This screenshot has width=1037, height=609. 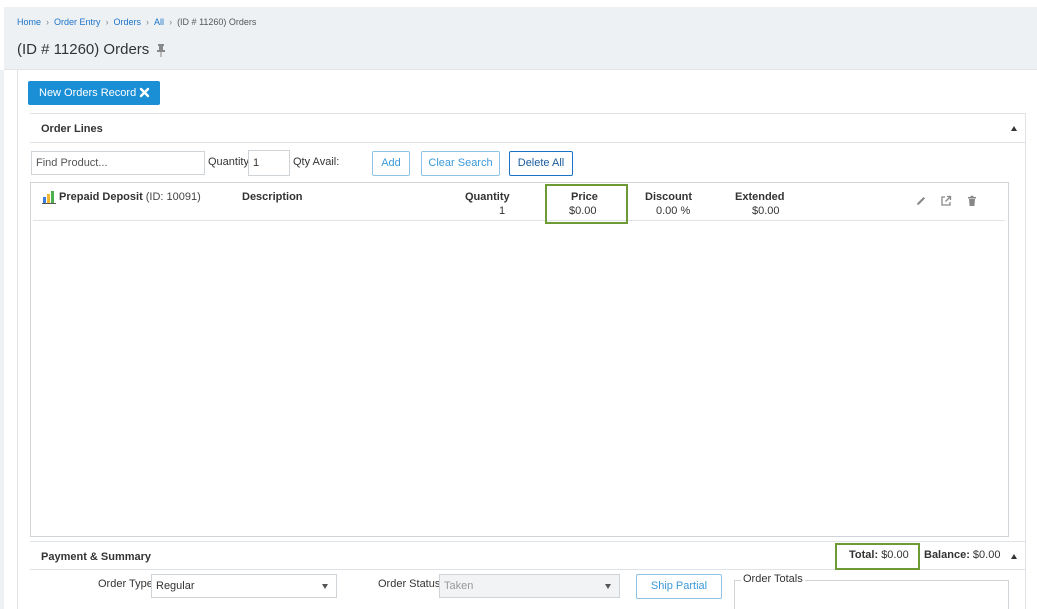 I want to click on clear-search-button: Clear Search, so click(x=460, y=163).